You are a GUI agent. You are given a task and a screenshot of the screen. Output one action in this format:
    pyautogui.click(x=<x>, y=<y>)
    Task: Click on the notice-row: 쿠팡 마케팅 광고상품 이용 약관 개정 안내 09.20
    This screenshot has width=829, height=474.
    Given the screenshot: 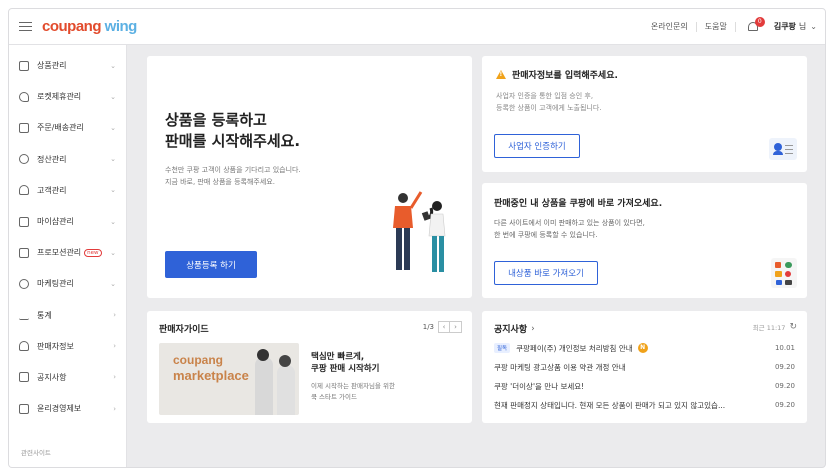 What is the action you would take?
    pyautogui.click(x=644, y=367)
    